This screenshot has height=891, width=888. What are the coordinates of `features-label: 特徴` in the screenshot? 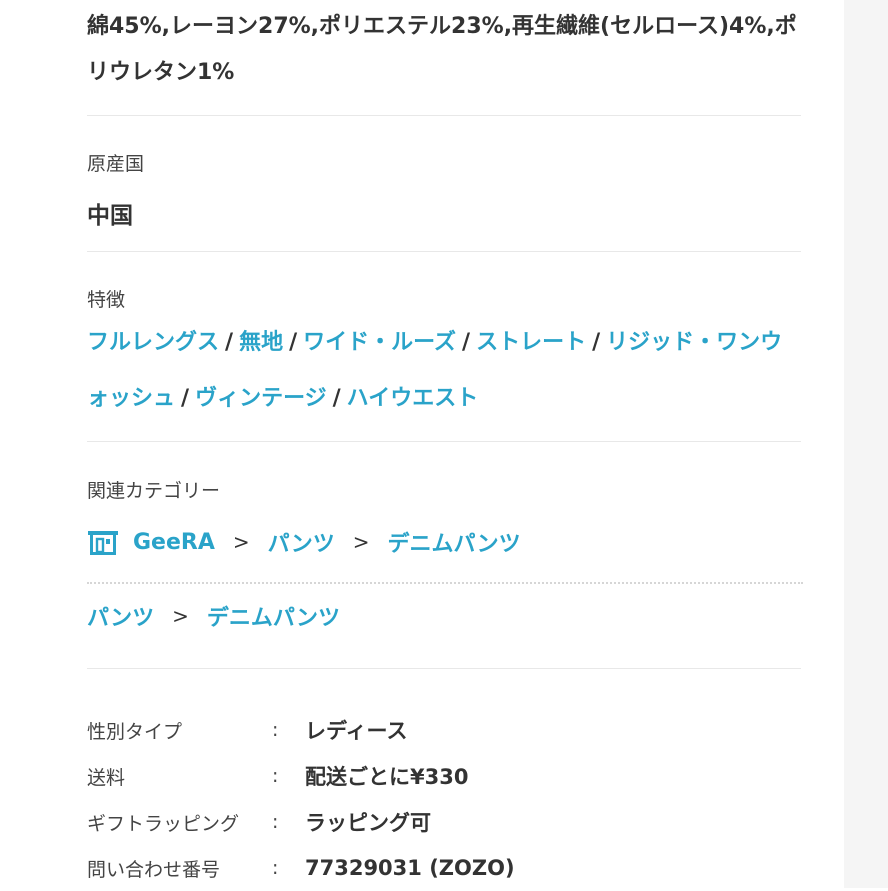 It's located at (106, 300).